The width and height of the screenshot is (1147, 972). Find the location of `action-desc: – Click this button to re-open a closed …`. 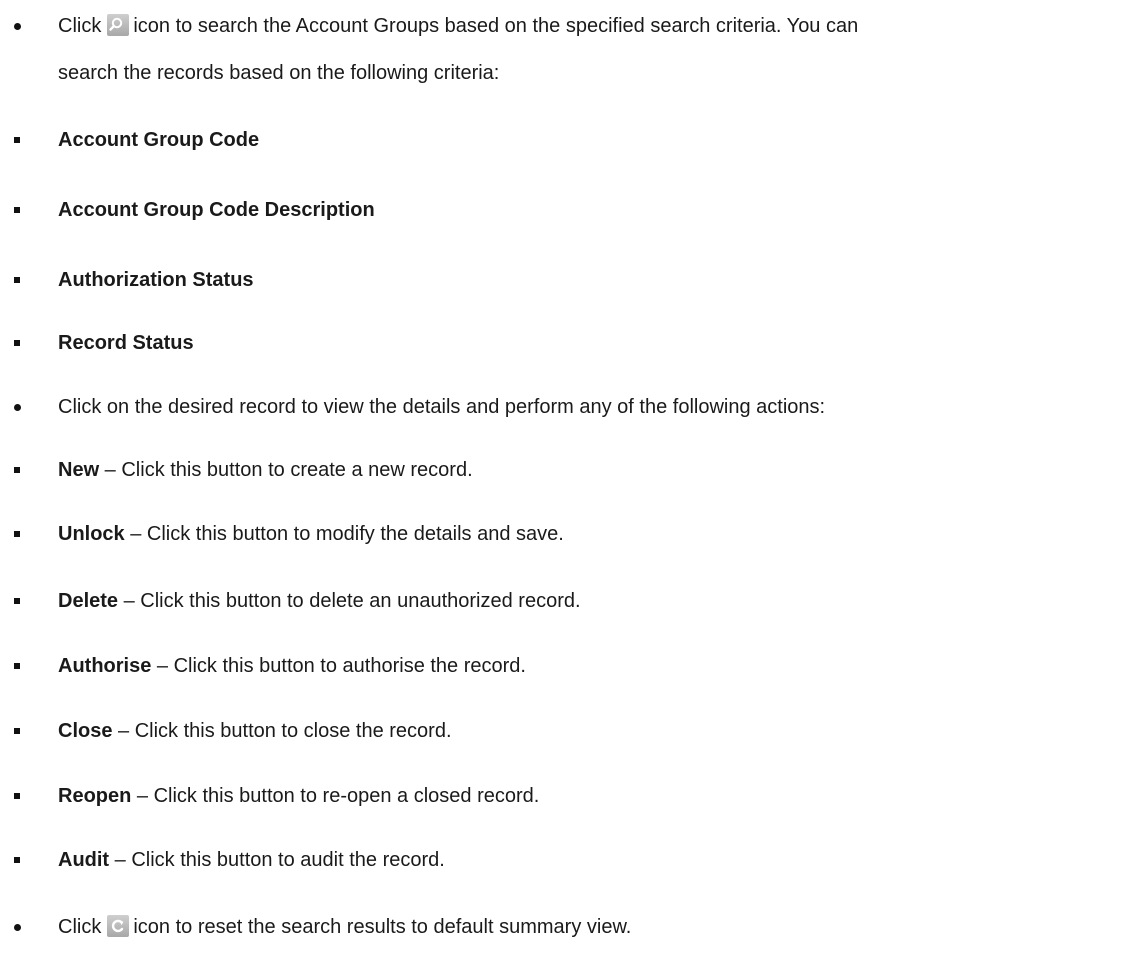

action-desc: – Click this button to re-open a closed … is located at coordinates (335, 796).